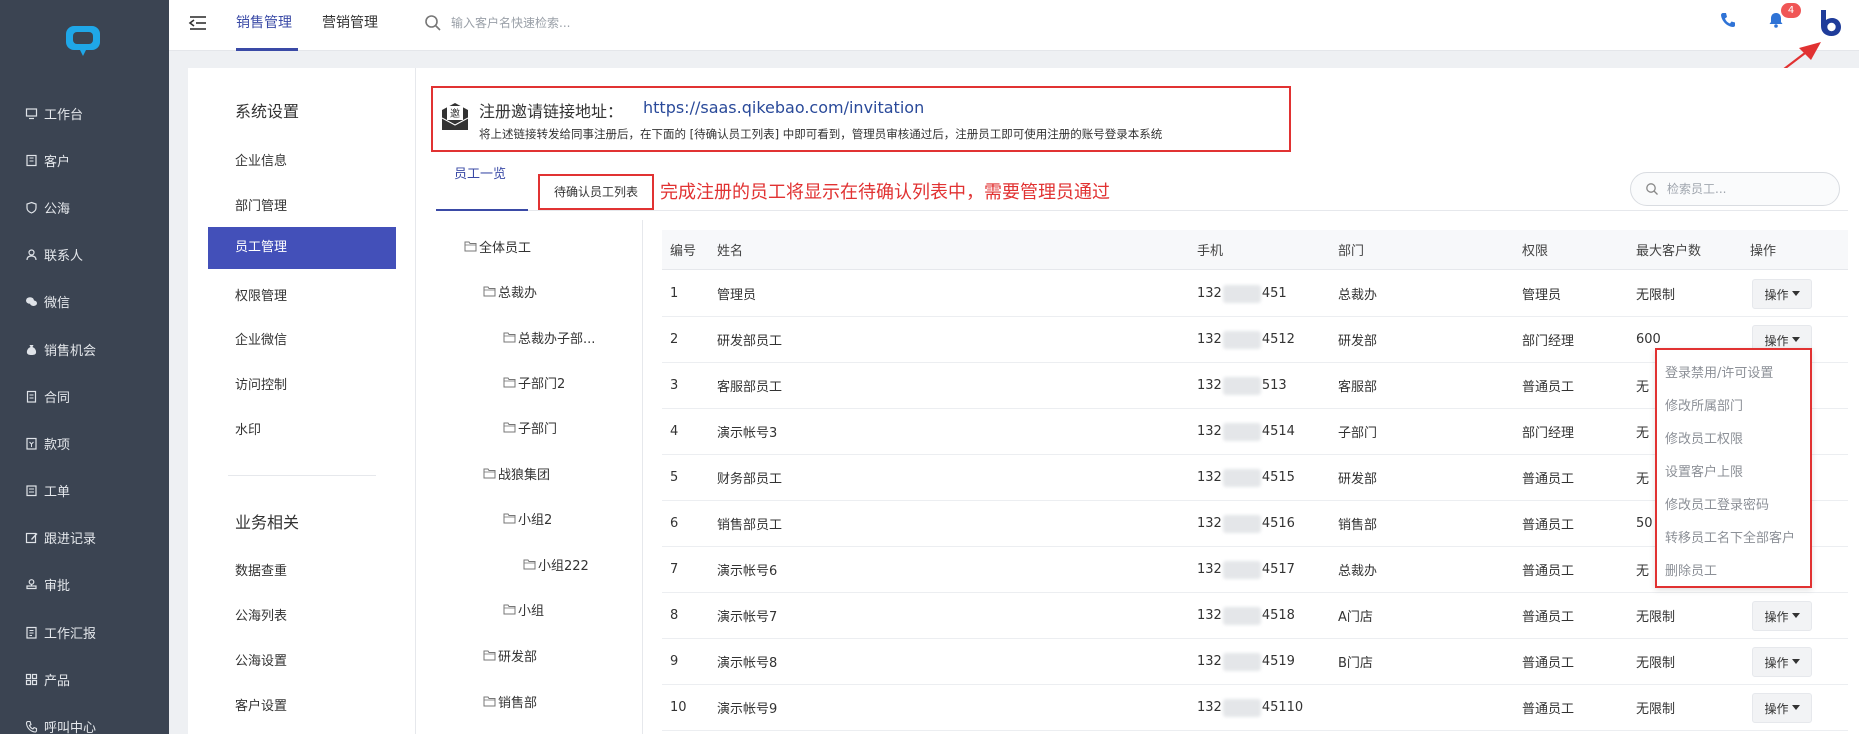 This screenshot has width=1859, height=734. Describe the element at coordinates (60, 632) in the screenshot. I see `sidebar-item: 工作汇报` at that location.